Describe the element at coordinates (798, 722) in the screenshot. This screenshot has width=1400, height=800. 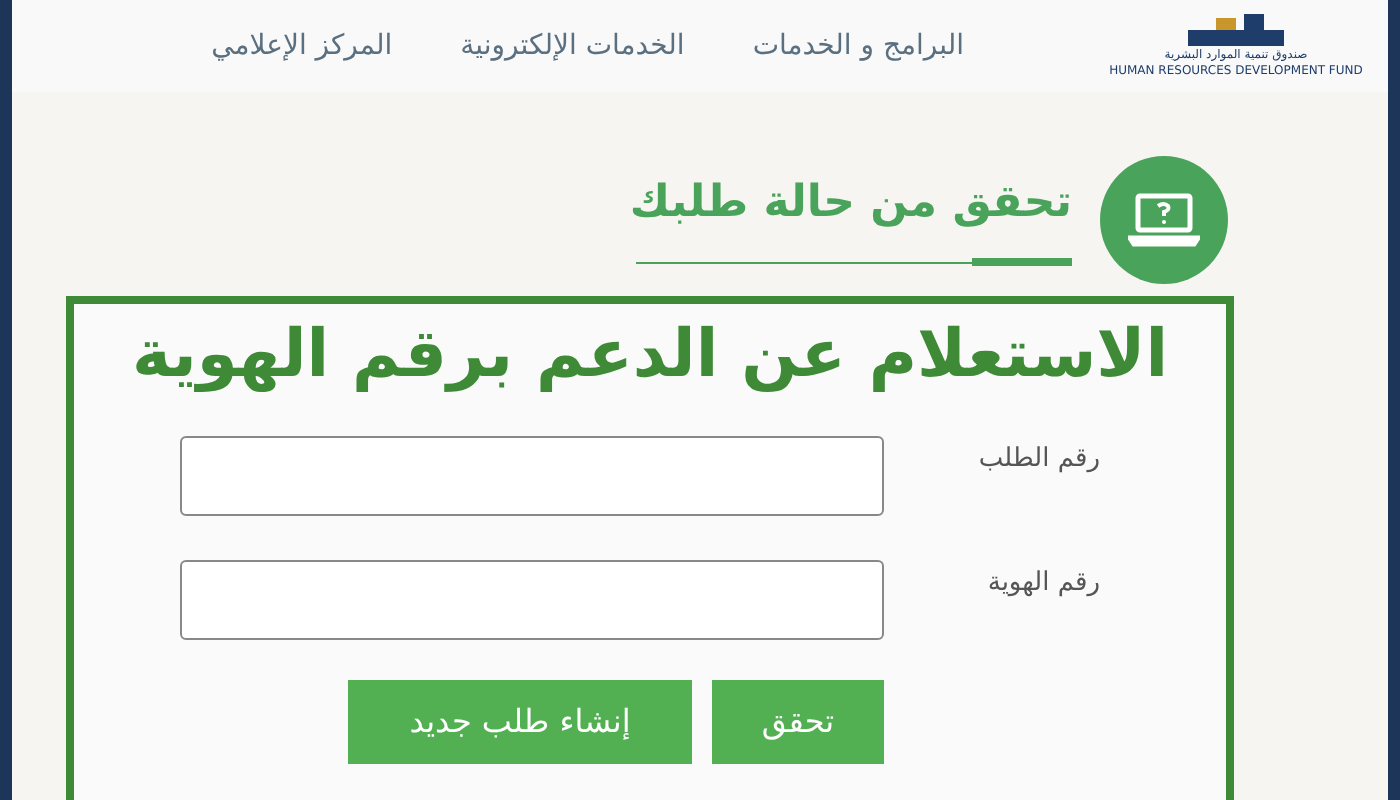
I see `action-button: تحقق` at that location.